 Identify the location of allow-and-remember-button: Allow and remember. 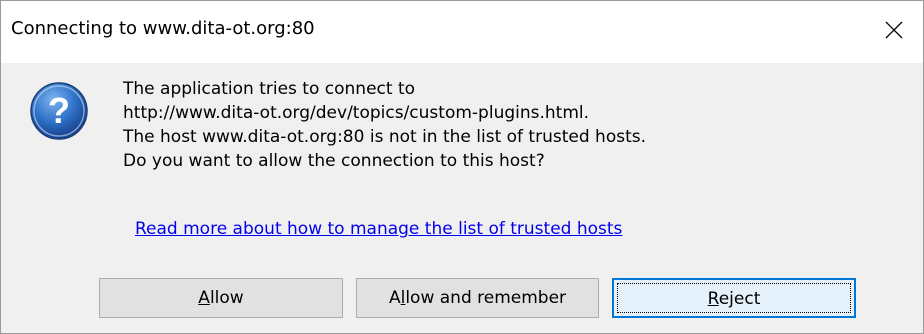
(477, 298).